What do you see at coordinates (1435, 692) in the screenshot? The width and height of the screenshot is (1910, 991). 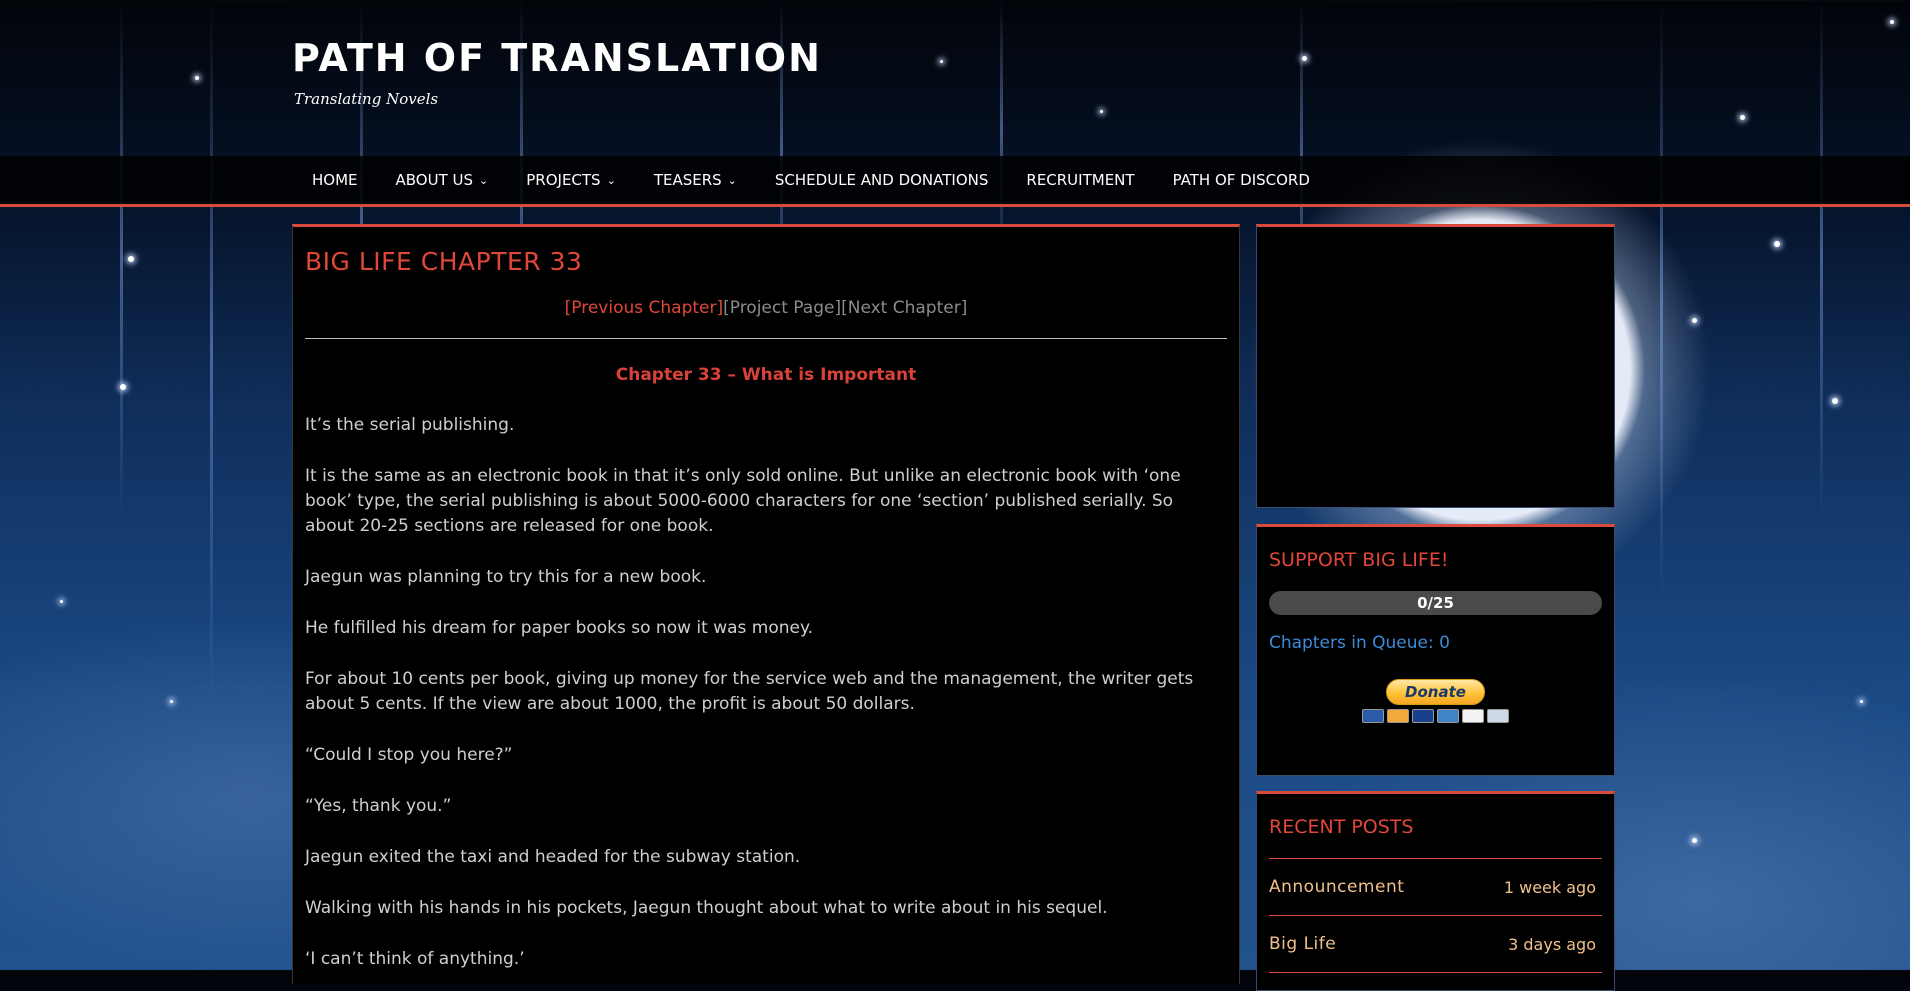 I see `donate-button: Donate` at bounding box center [1435, 692].